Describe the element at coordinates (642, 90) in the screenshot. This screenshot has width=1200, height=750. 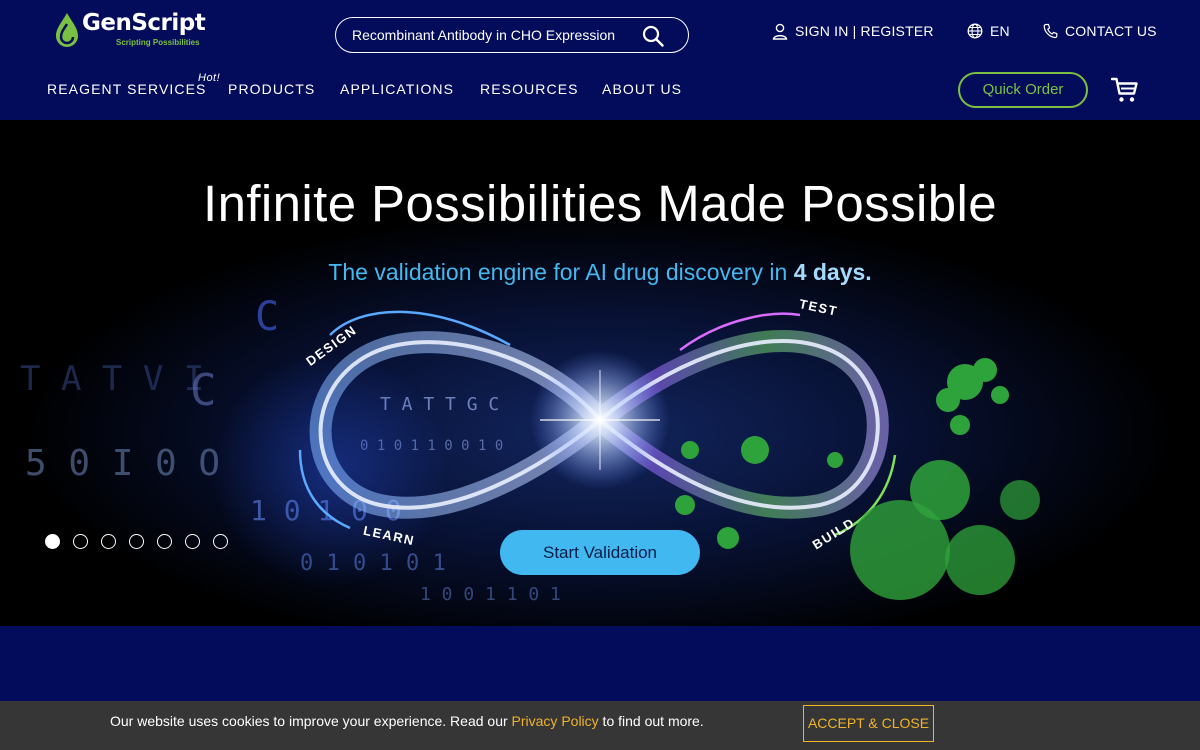
I see `nav-about-us: ABOUT US` at that location.